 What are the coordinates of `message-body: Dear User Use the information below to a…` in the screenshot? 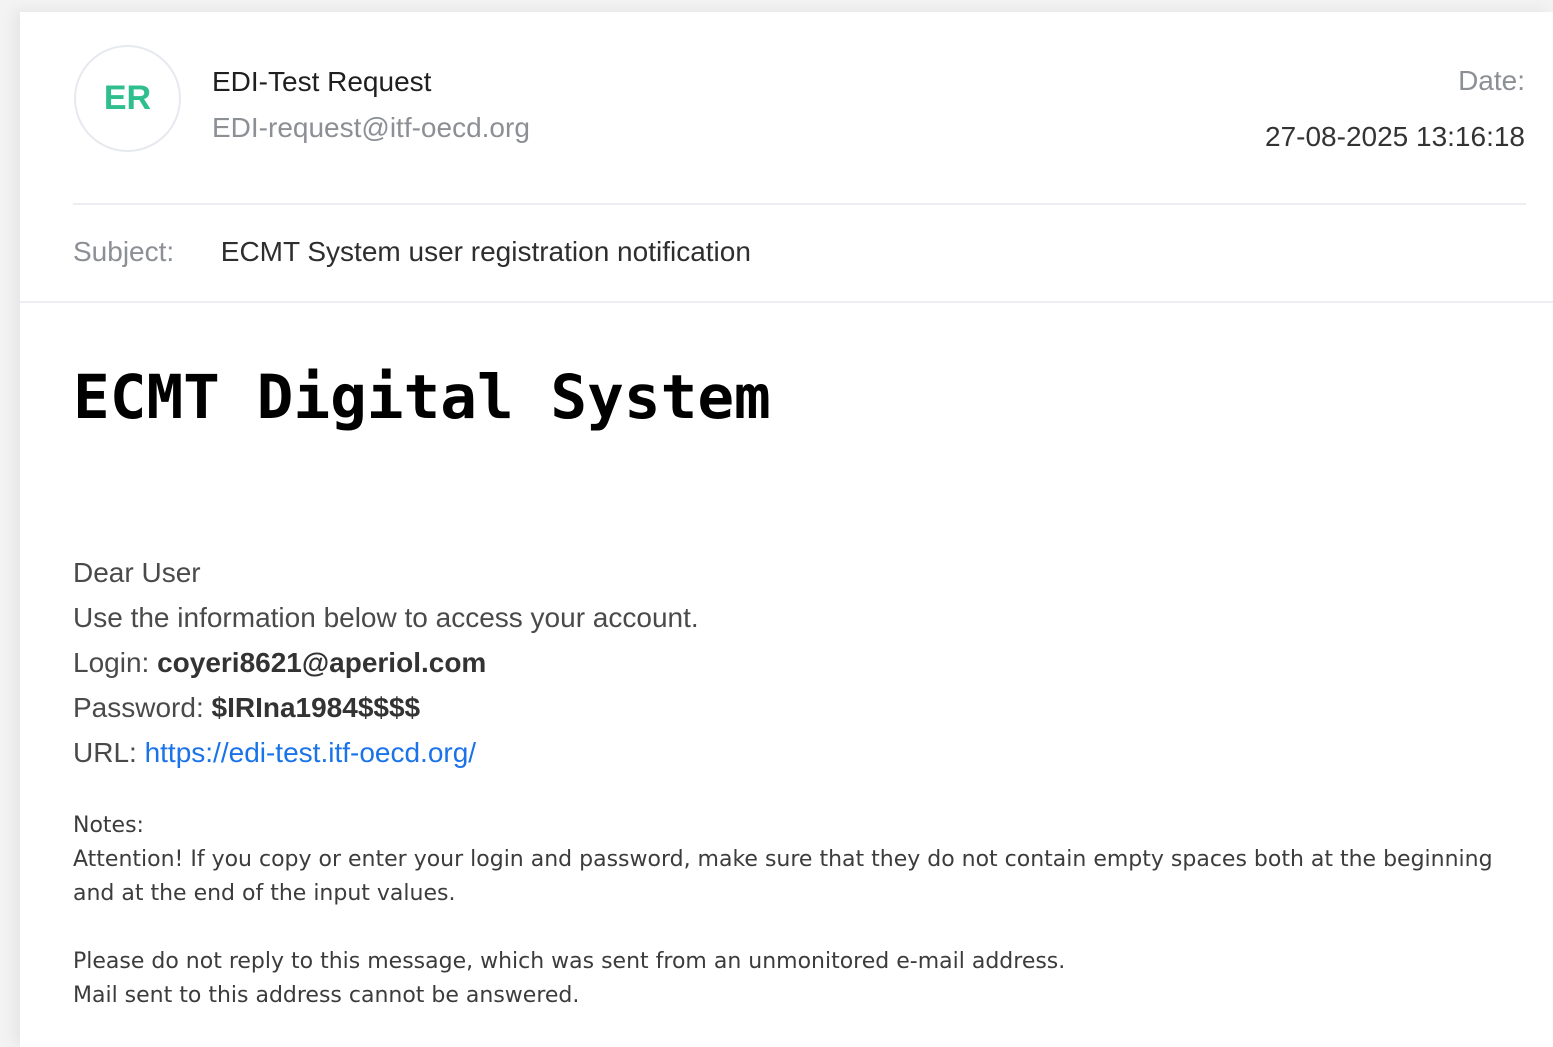 It's located at (386, 662).